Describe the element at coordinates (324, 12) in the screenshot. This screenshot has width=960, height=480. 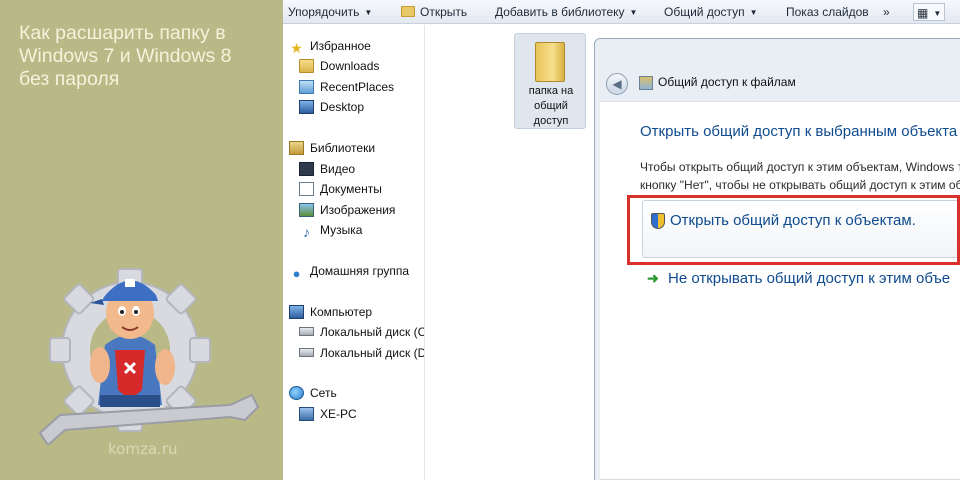
I see `organize-label: Упорядочить` at that location.